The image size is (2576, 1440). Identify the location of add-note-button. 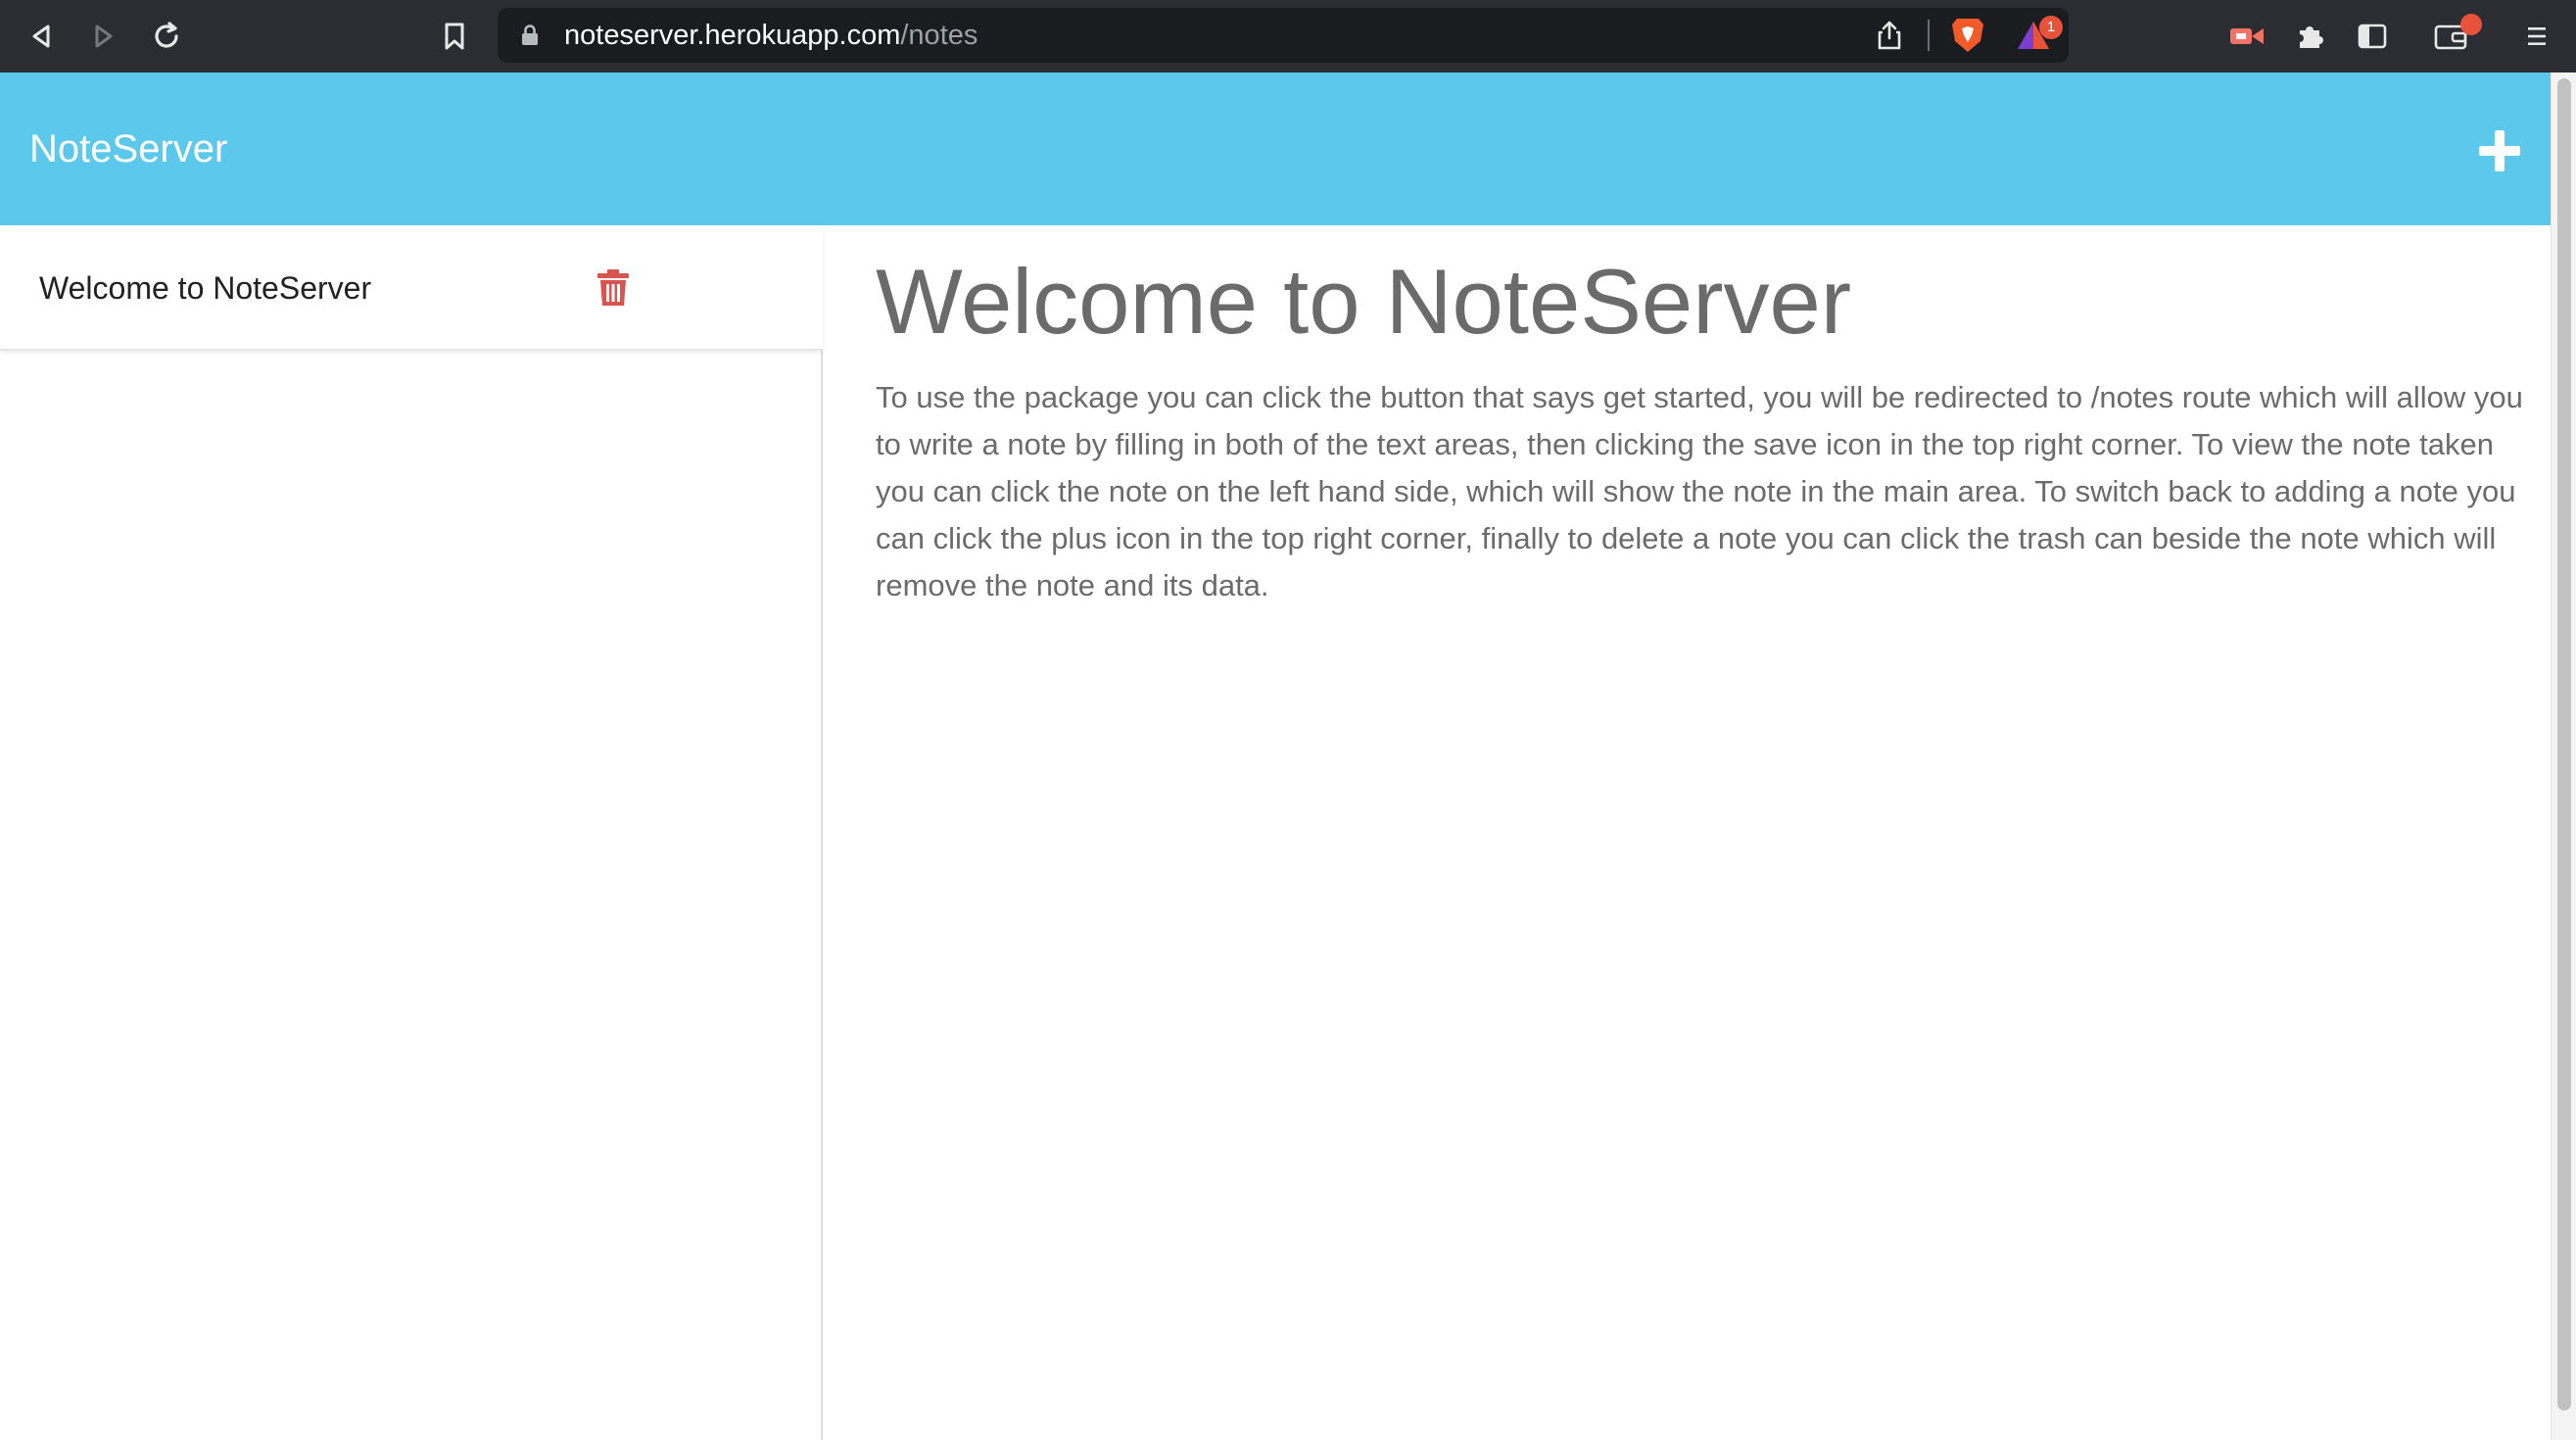
(2499, 150).